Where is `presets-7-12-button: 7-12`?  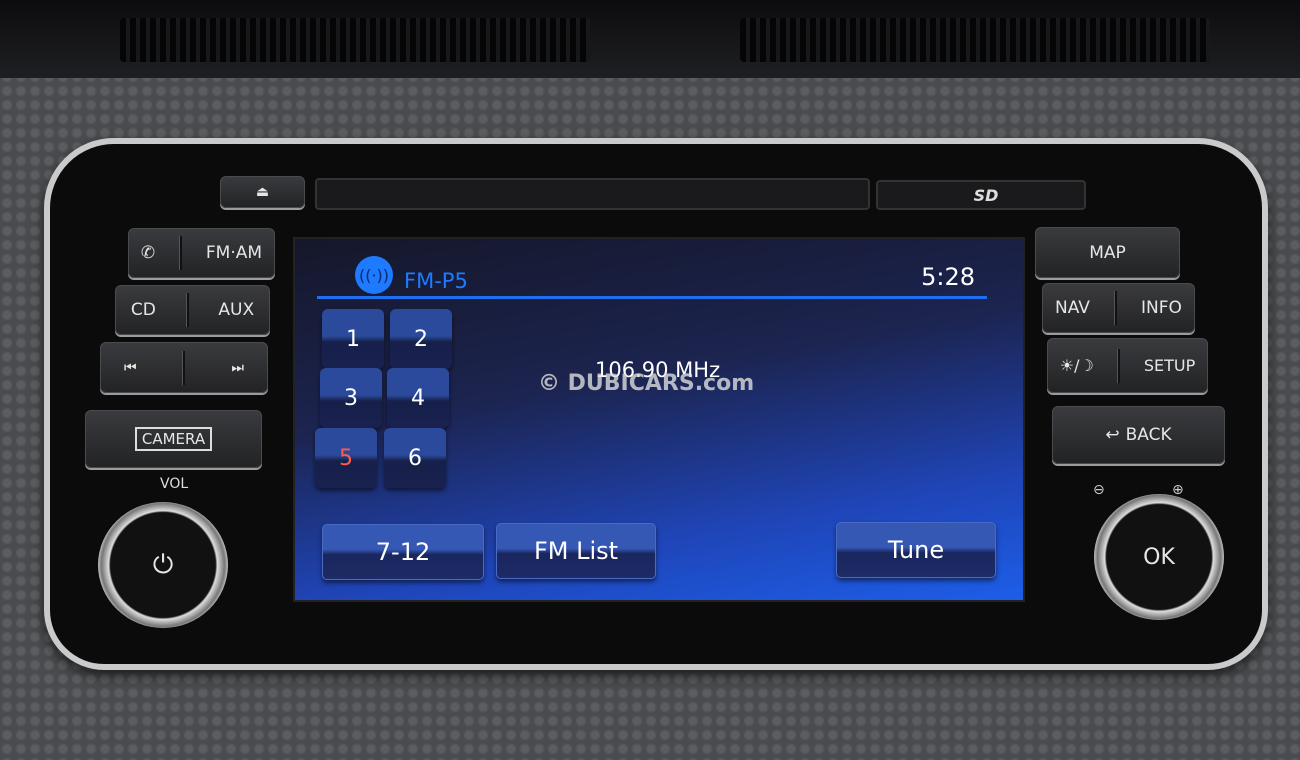
presets-7-12-button: 7-12 is located at coordinates (403, 552).